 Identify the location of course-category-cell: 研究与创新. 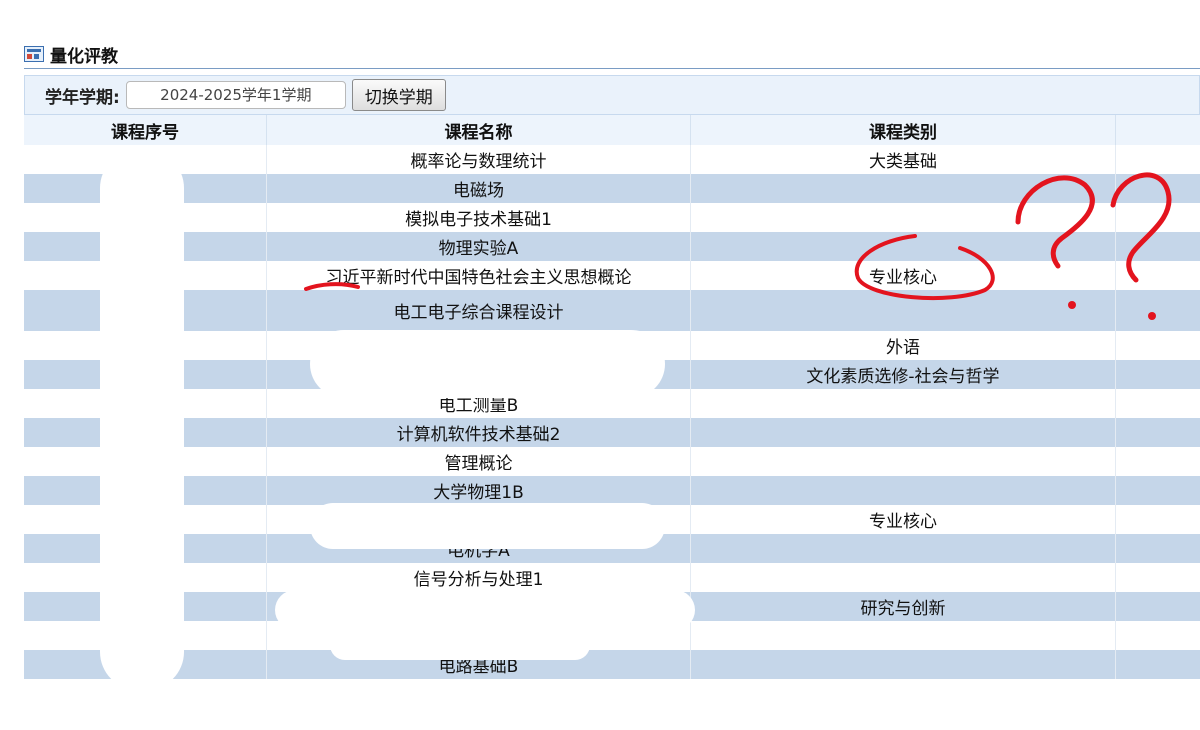
(903, 606).